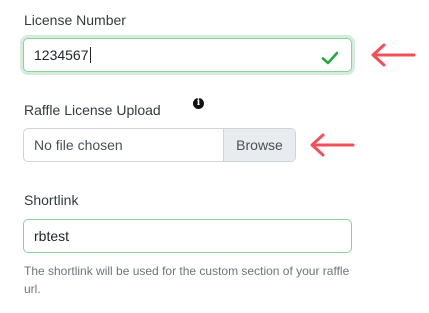  Describe the element at coordinates (61, 55) in the screenshot. I see `license-number-value: 1234567` at that location.